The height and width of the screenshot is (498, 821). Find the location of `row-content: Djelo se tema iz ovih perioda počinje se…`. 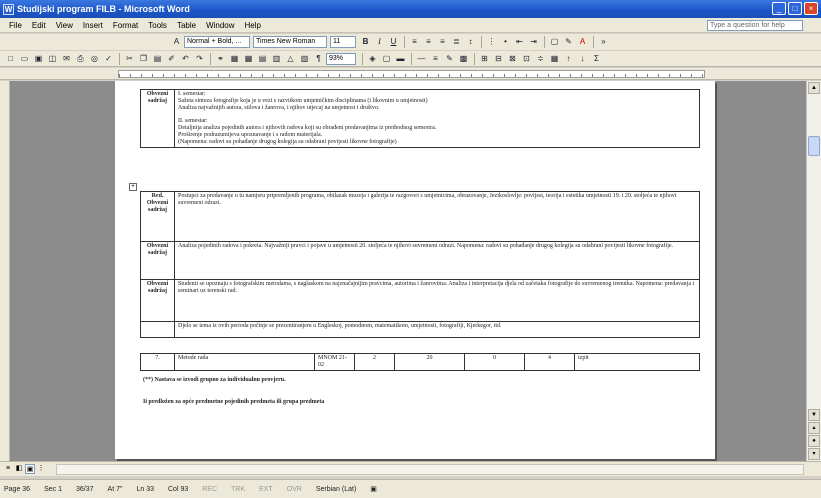

row-content: Djelo se tema iz ovih perioda počinje se… is located at coordinates (437, 329).